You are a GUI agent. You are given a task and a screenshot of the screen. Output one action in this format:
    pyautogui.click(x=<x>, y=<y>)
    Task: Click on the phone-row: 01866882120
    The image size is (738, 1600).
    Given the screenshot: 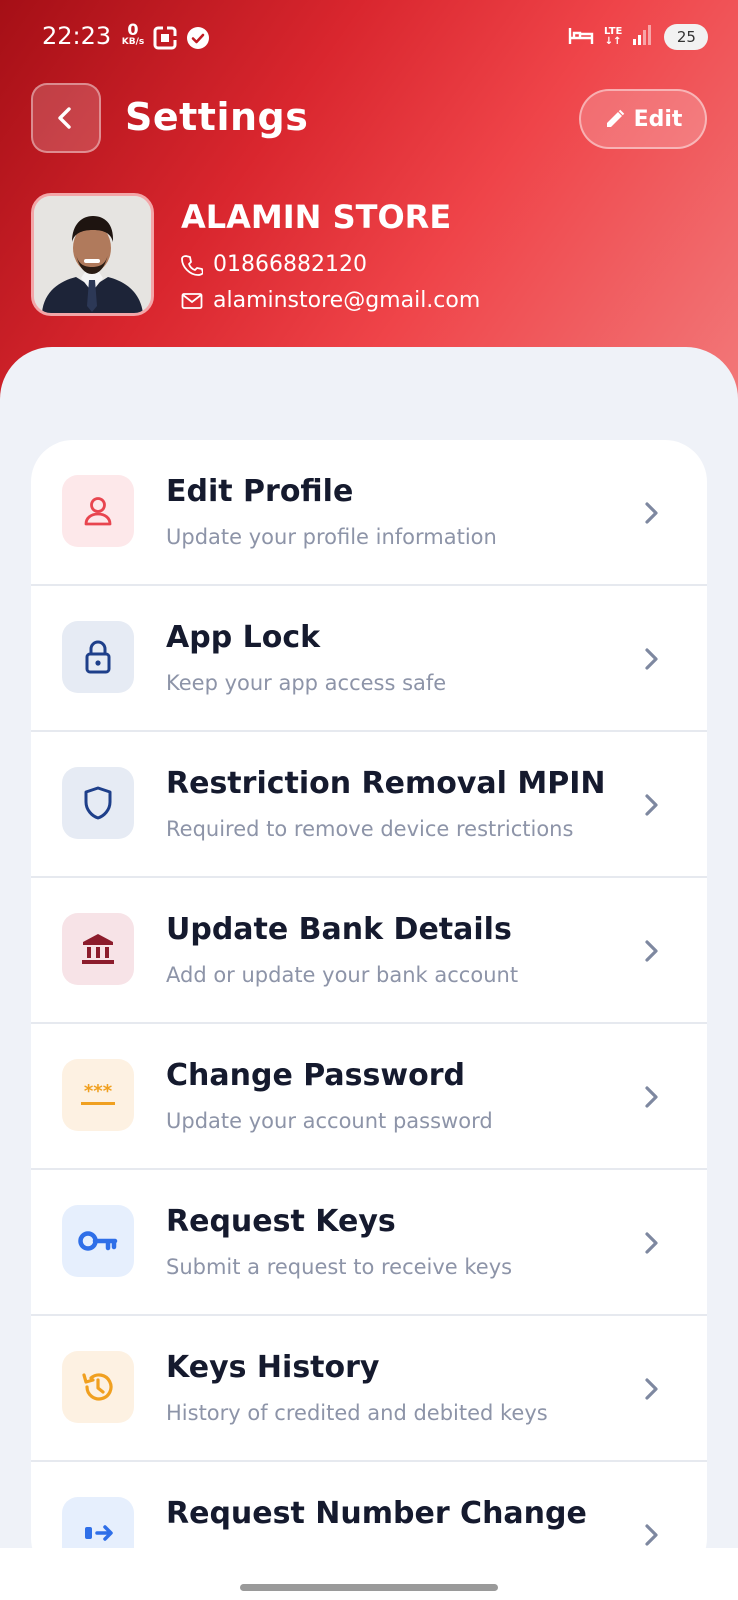 What is the action you would take?
    pyautogui.click(x=274, y=264)
    